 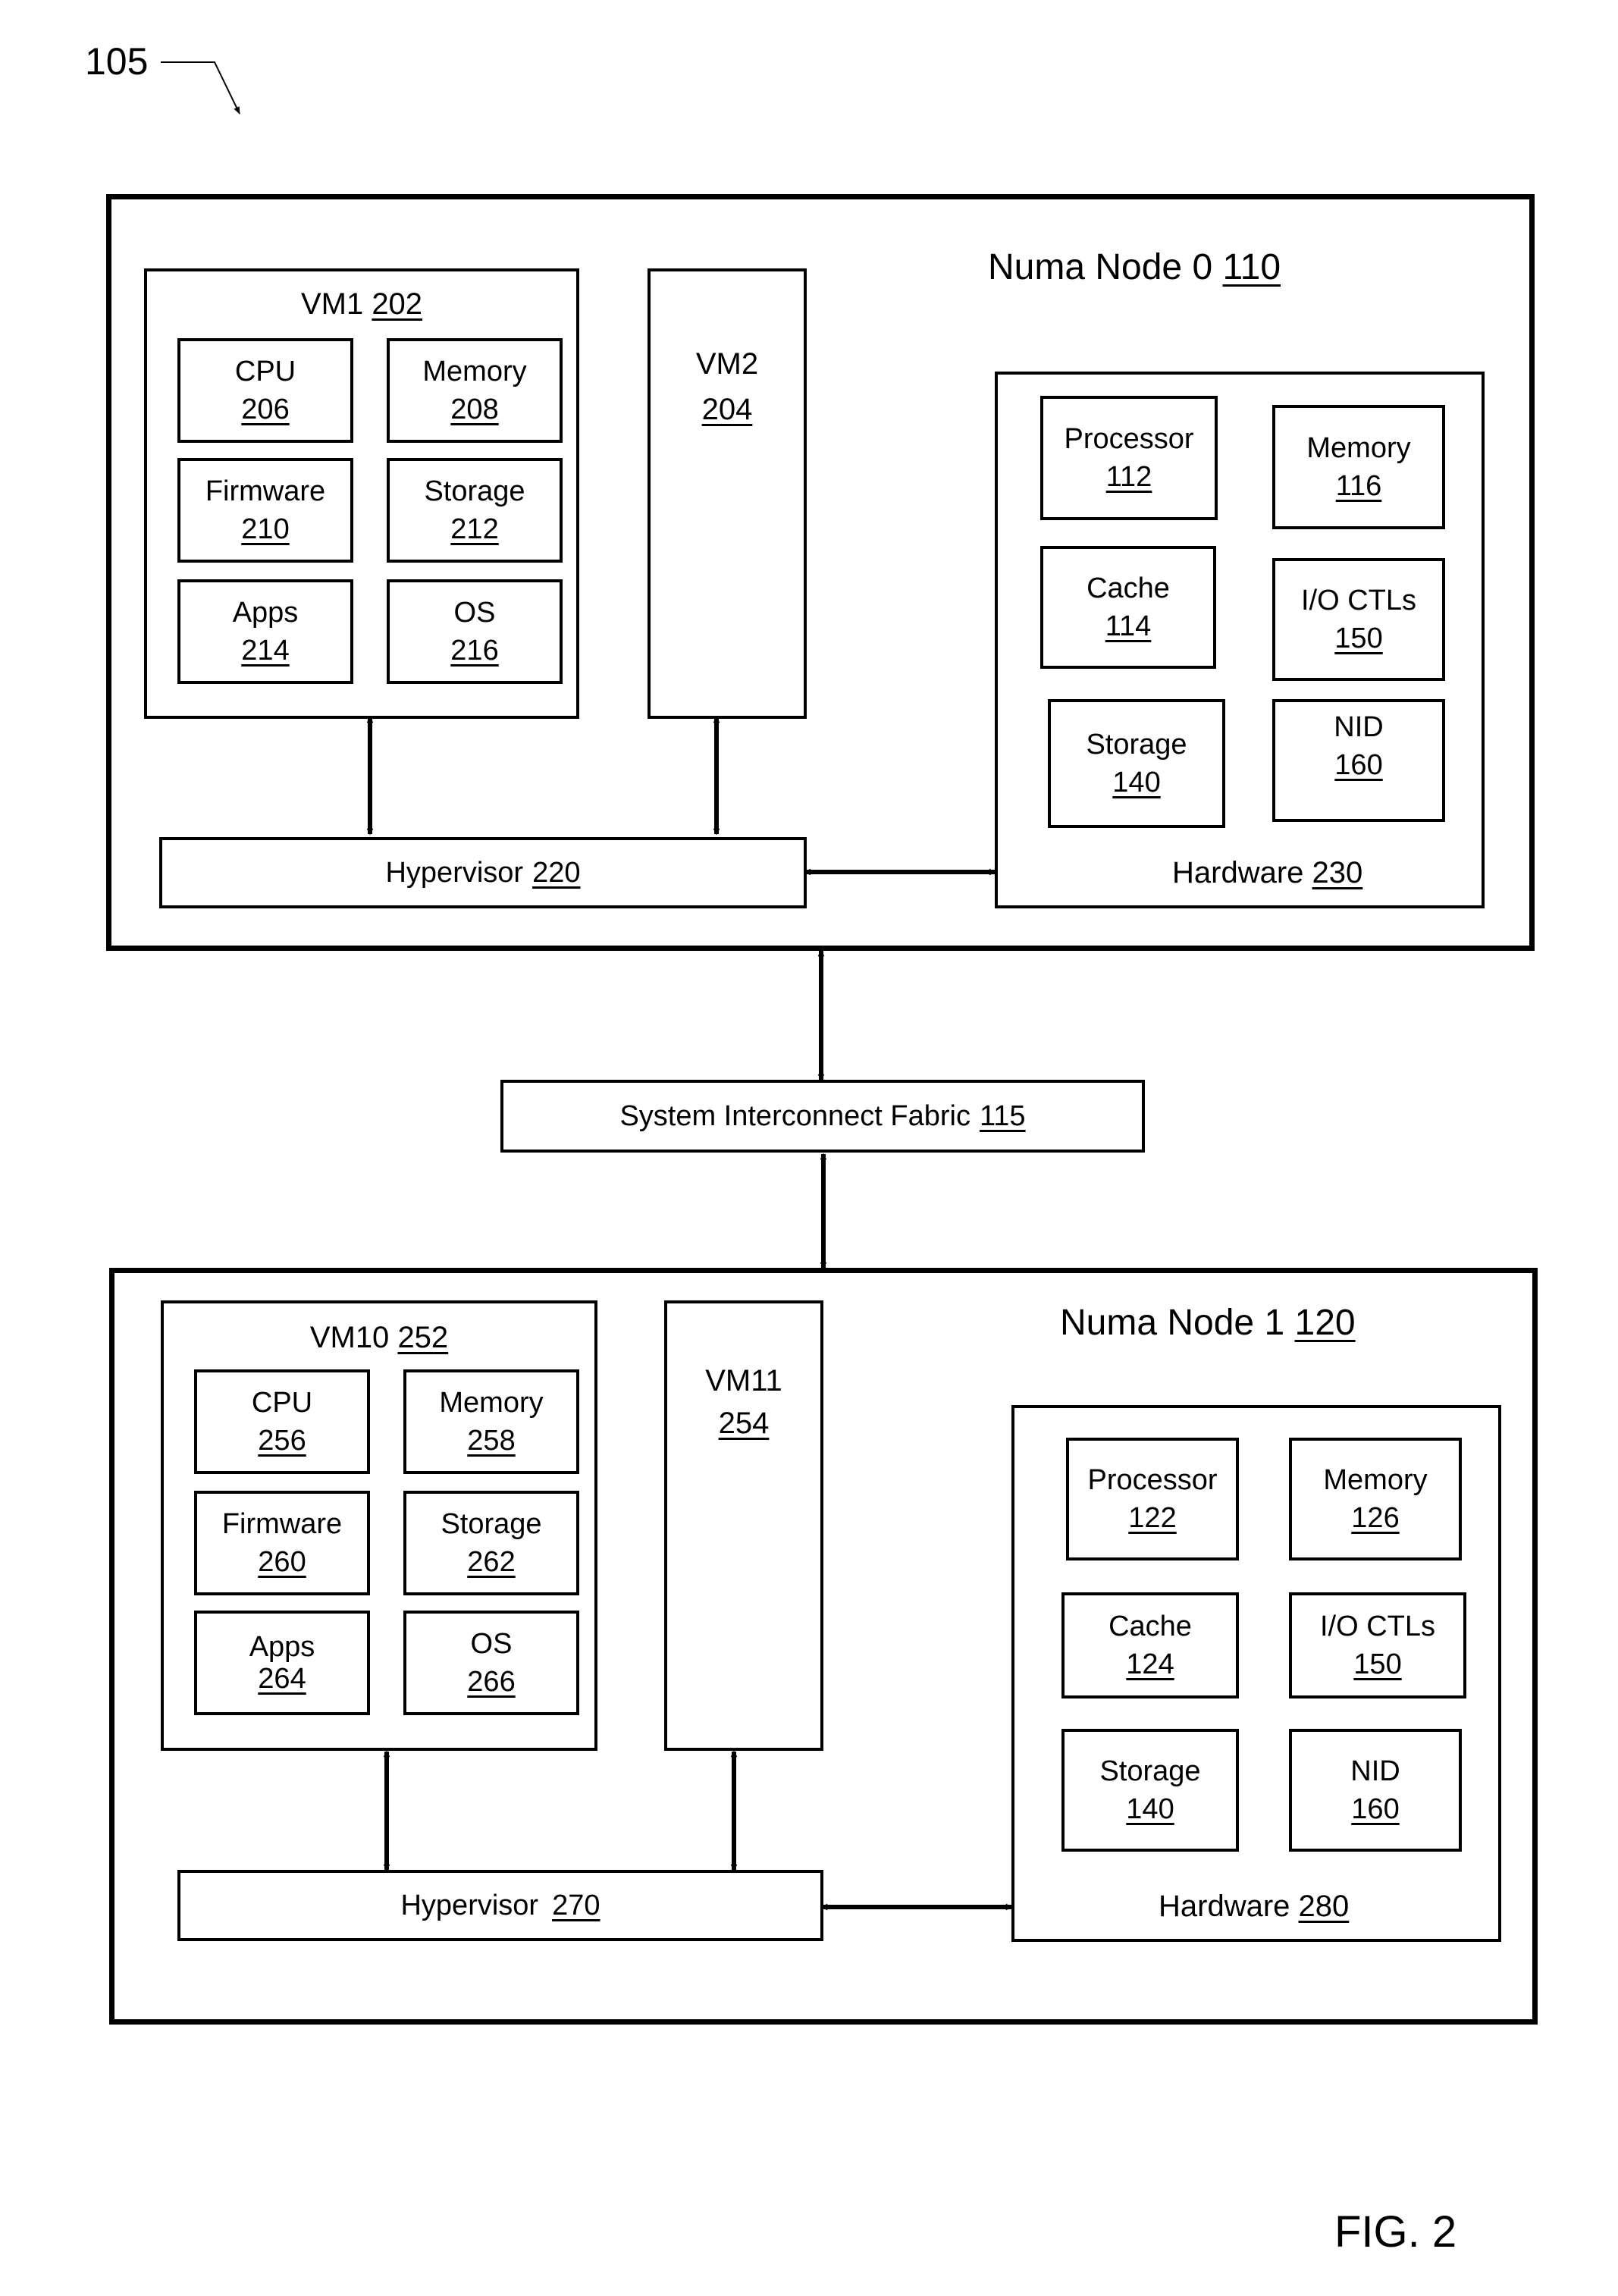 What do you see at coordinates (1150, 1664) in the screenshot?
I see `component-ref: 124` at bounding box center [1150, 1664].